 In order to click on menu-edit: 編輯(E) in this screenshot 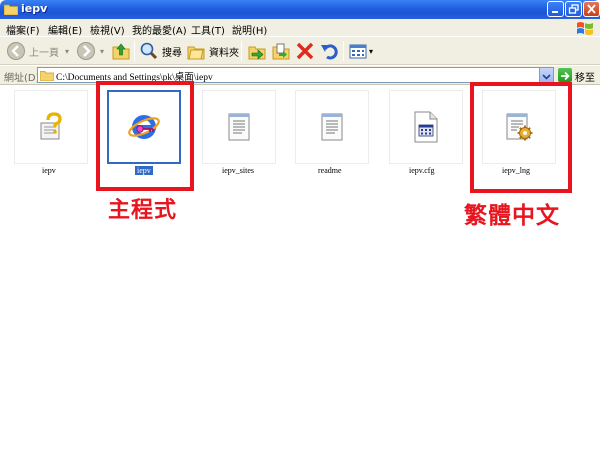, I will do `click(65, 29)`.